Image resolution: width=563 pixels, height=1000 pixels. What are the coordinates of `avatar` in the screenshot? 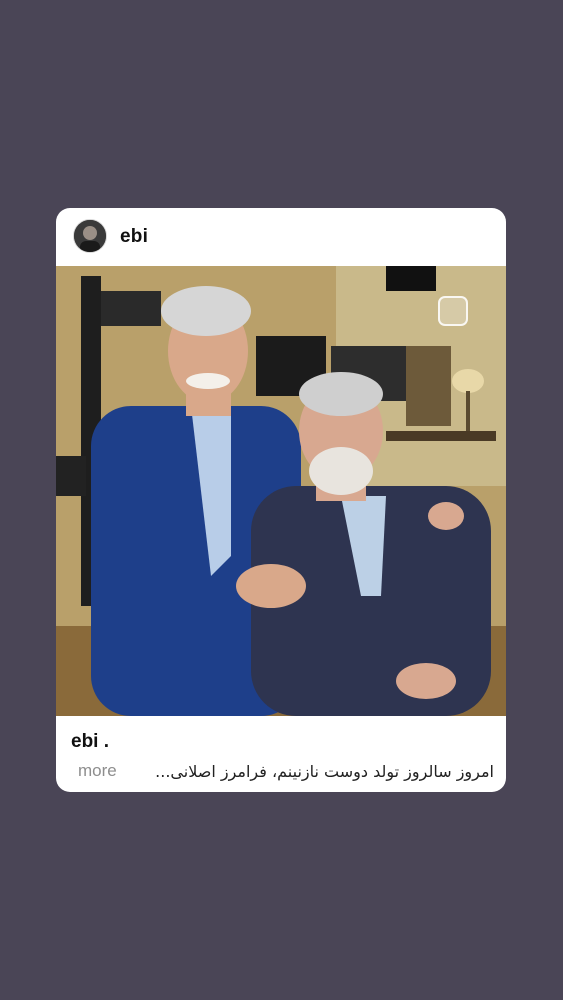 It's located at (90, 236).